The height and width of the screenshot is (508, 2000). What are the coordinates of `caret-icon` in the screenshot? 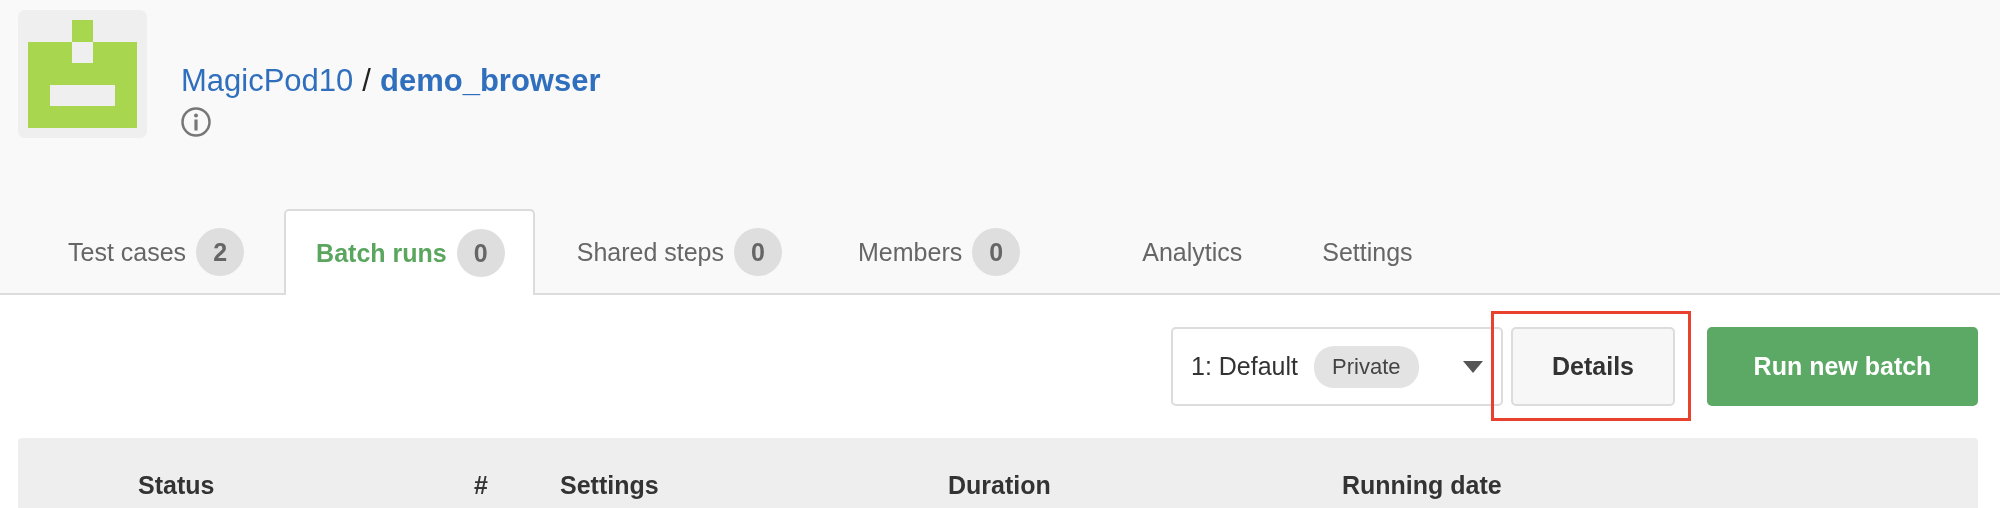 It's located at (1473, 366).